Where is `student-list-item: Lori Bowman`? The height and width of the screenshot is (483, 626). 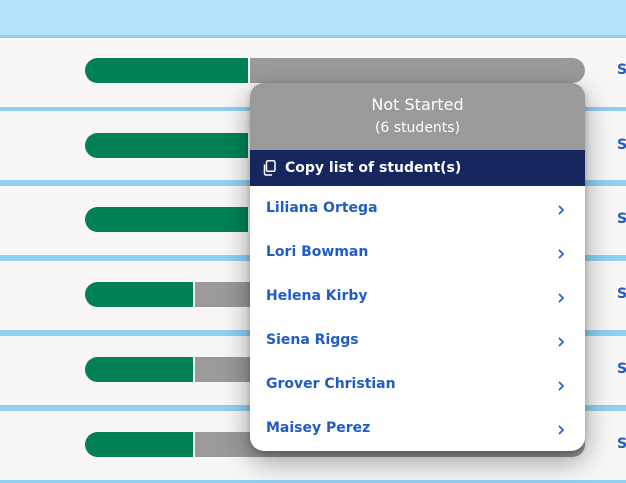 student-list-item: Lori Bowman is located at coordinates (417, 252).